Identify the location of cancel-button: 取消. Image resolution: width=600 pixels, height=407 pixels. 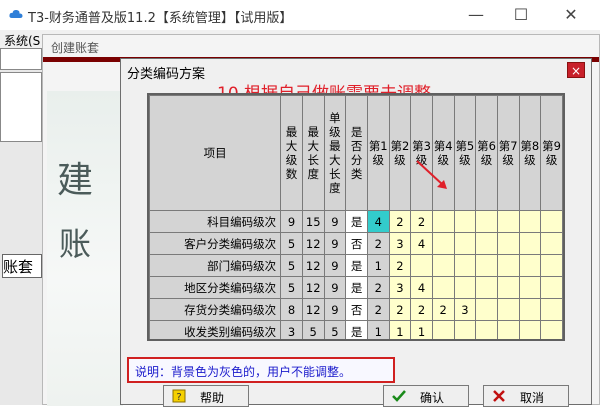
(526, 396).